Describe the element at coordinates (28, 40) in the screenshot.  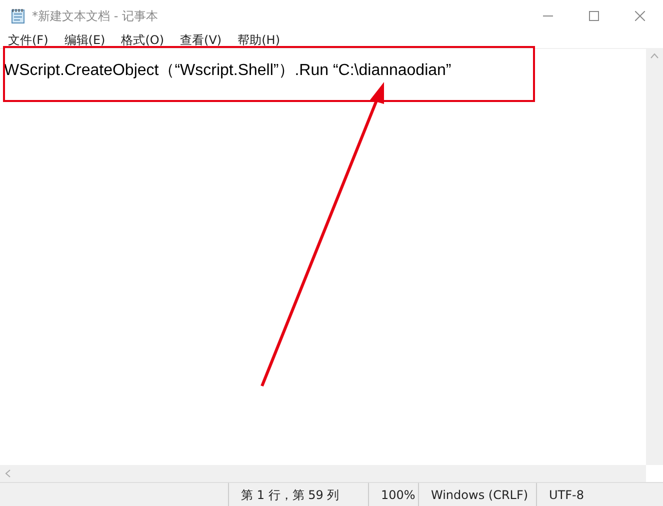
I see `menu-item: 文件(F)` at that location.